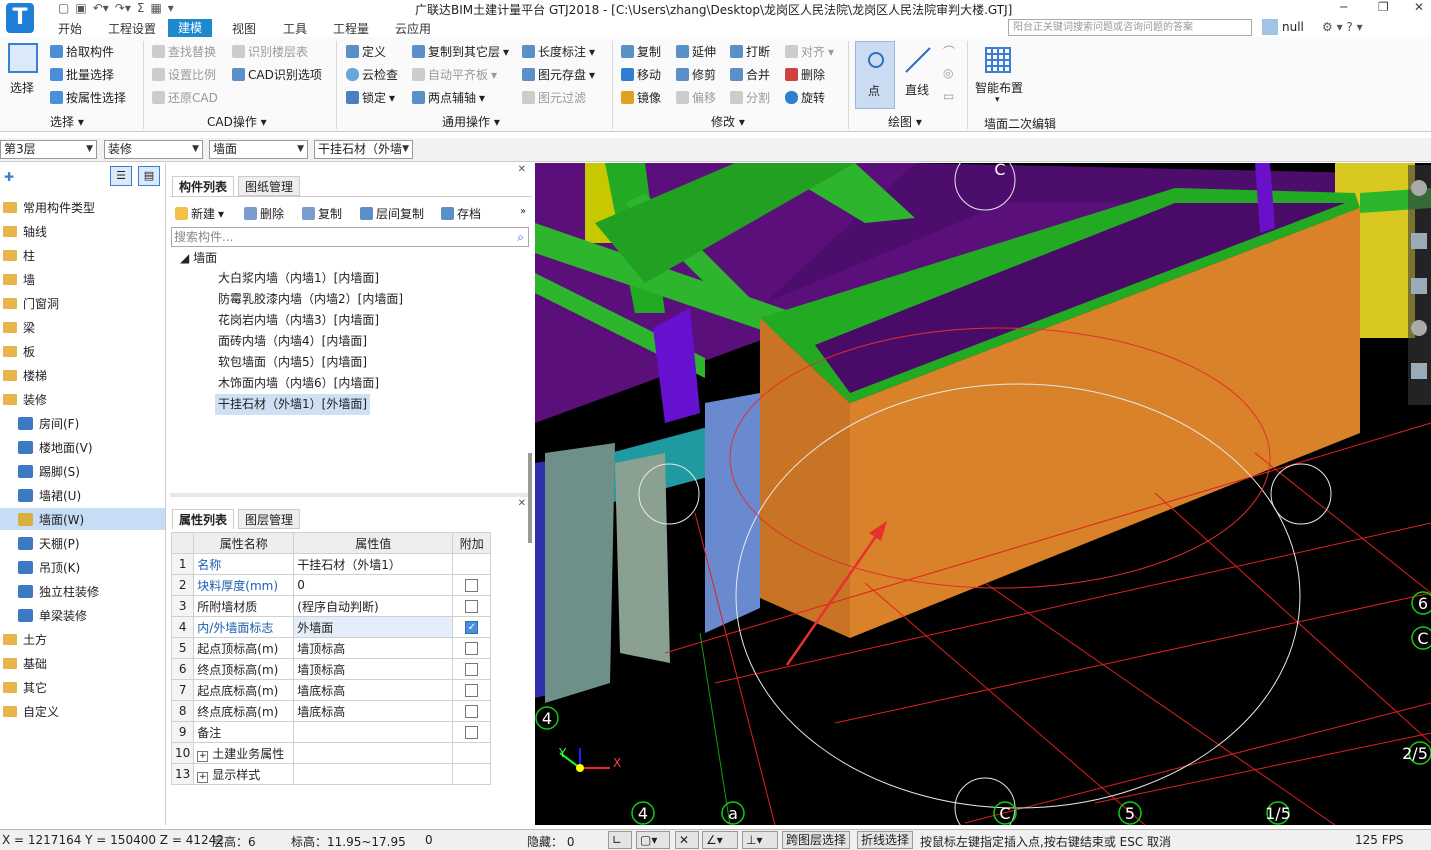  What do you see at coordinates (331, 669) in the screenshot?
I see `property-row: 6 终点顶标高(m) 墙顶标高` at bounding box center [331, 669].